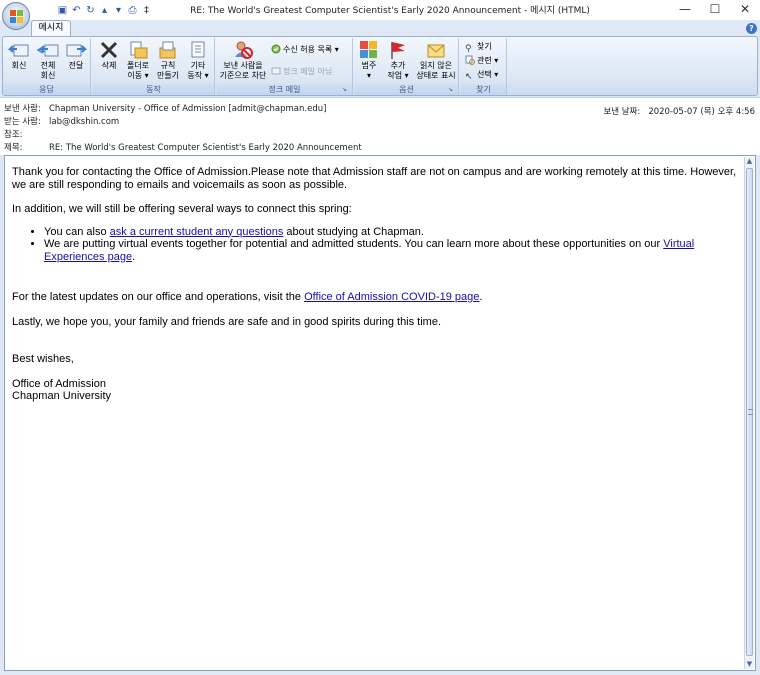  I want to click on group-actions: 삭제 폴더로 이동 ▾ 규칙 만들기 기타 동작 ▾ 동작, so click(154, 66).